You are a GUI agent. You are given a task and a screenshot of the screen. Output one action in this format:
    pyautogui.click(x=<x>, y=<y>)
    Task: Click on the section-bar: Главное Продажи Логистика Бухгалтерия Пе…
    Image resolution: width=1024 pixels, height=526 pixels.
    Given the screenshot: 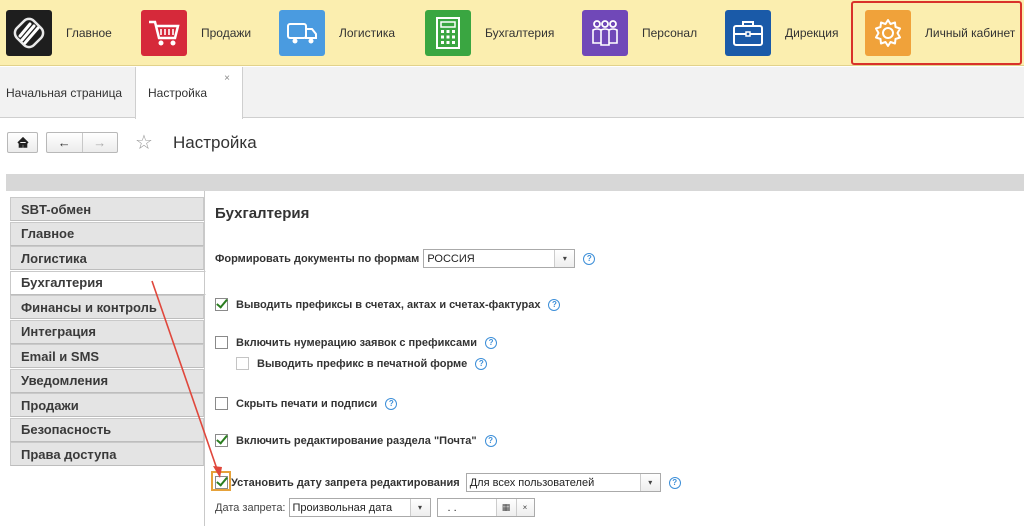 What is the action you would take?
    pyautogui.click(x=512, y=33)
    